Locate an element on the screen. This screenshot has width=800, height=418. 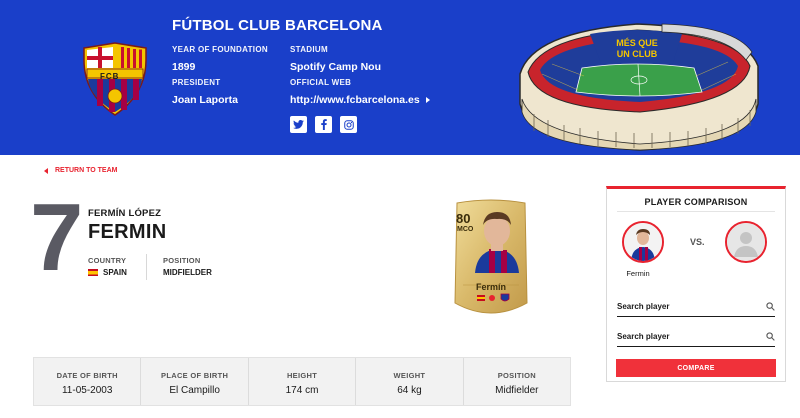
stadium-label: STADIUM is located at coordinates (309, 49).